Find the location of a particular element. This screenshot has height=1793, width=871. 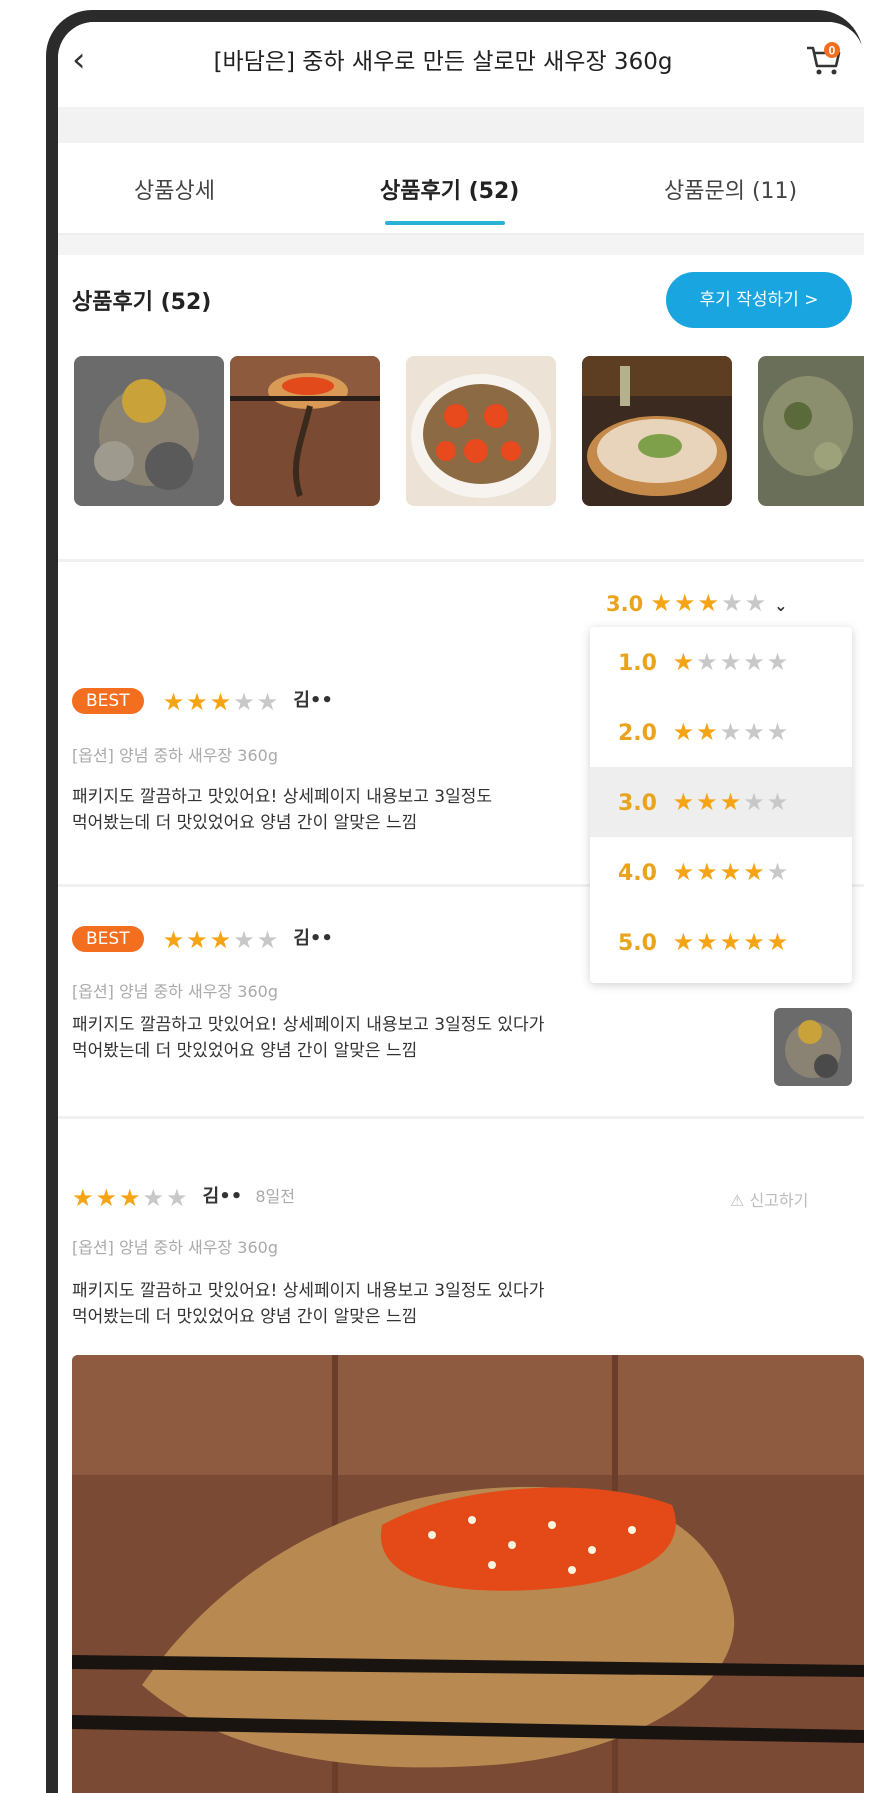

cart-icon: 0 is located at coordinates (824, 60).